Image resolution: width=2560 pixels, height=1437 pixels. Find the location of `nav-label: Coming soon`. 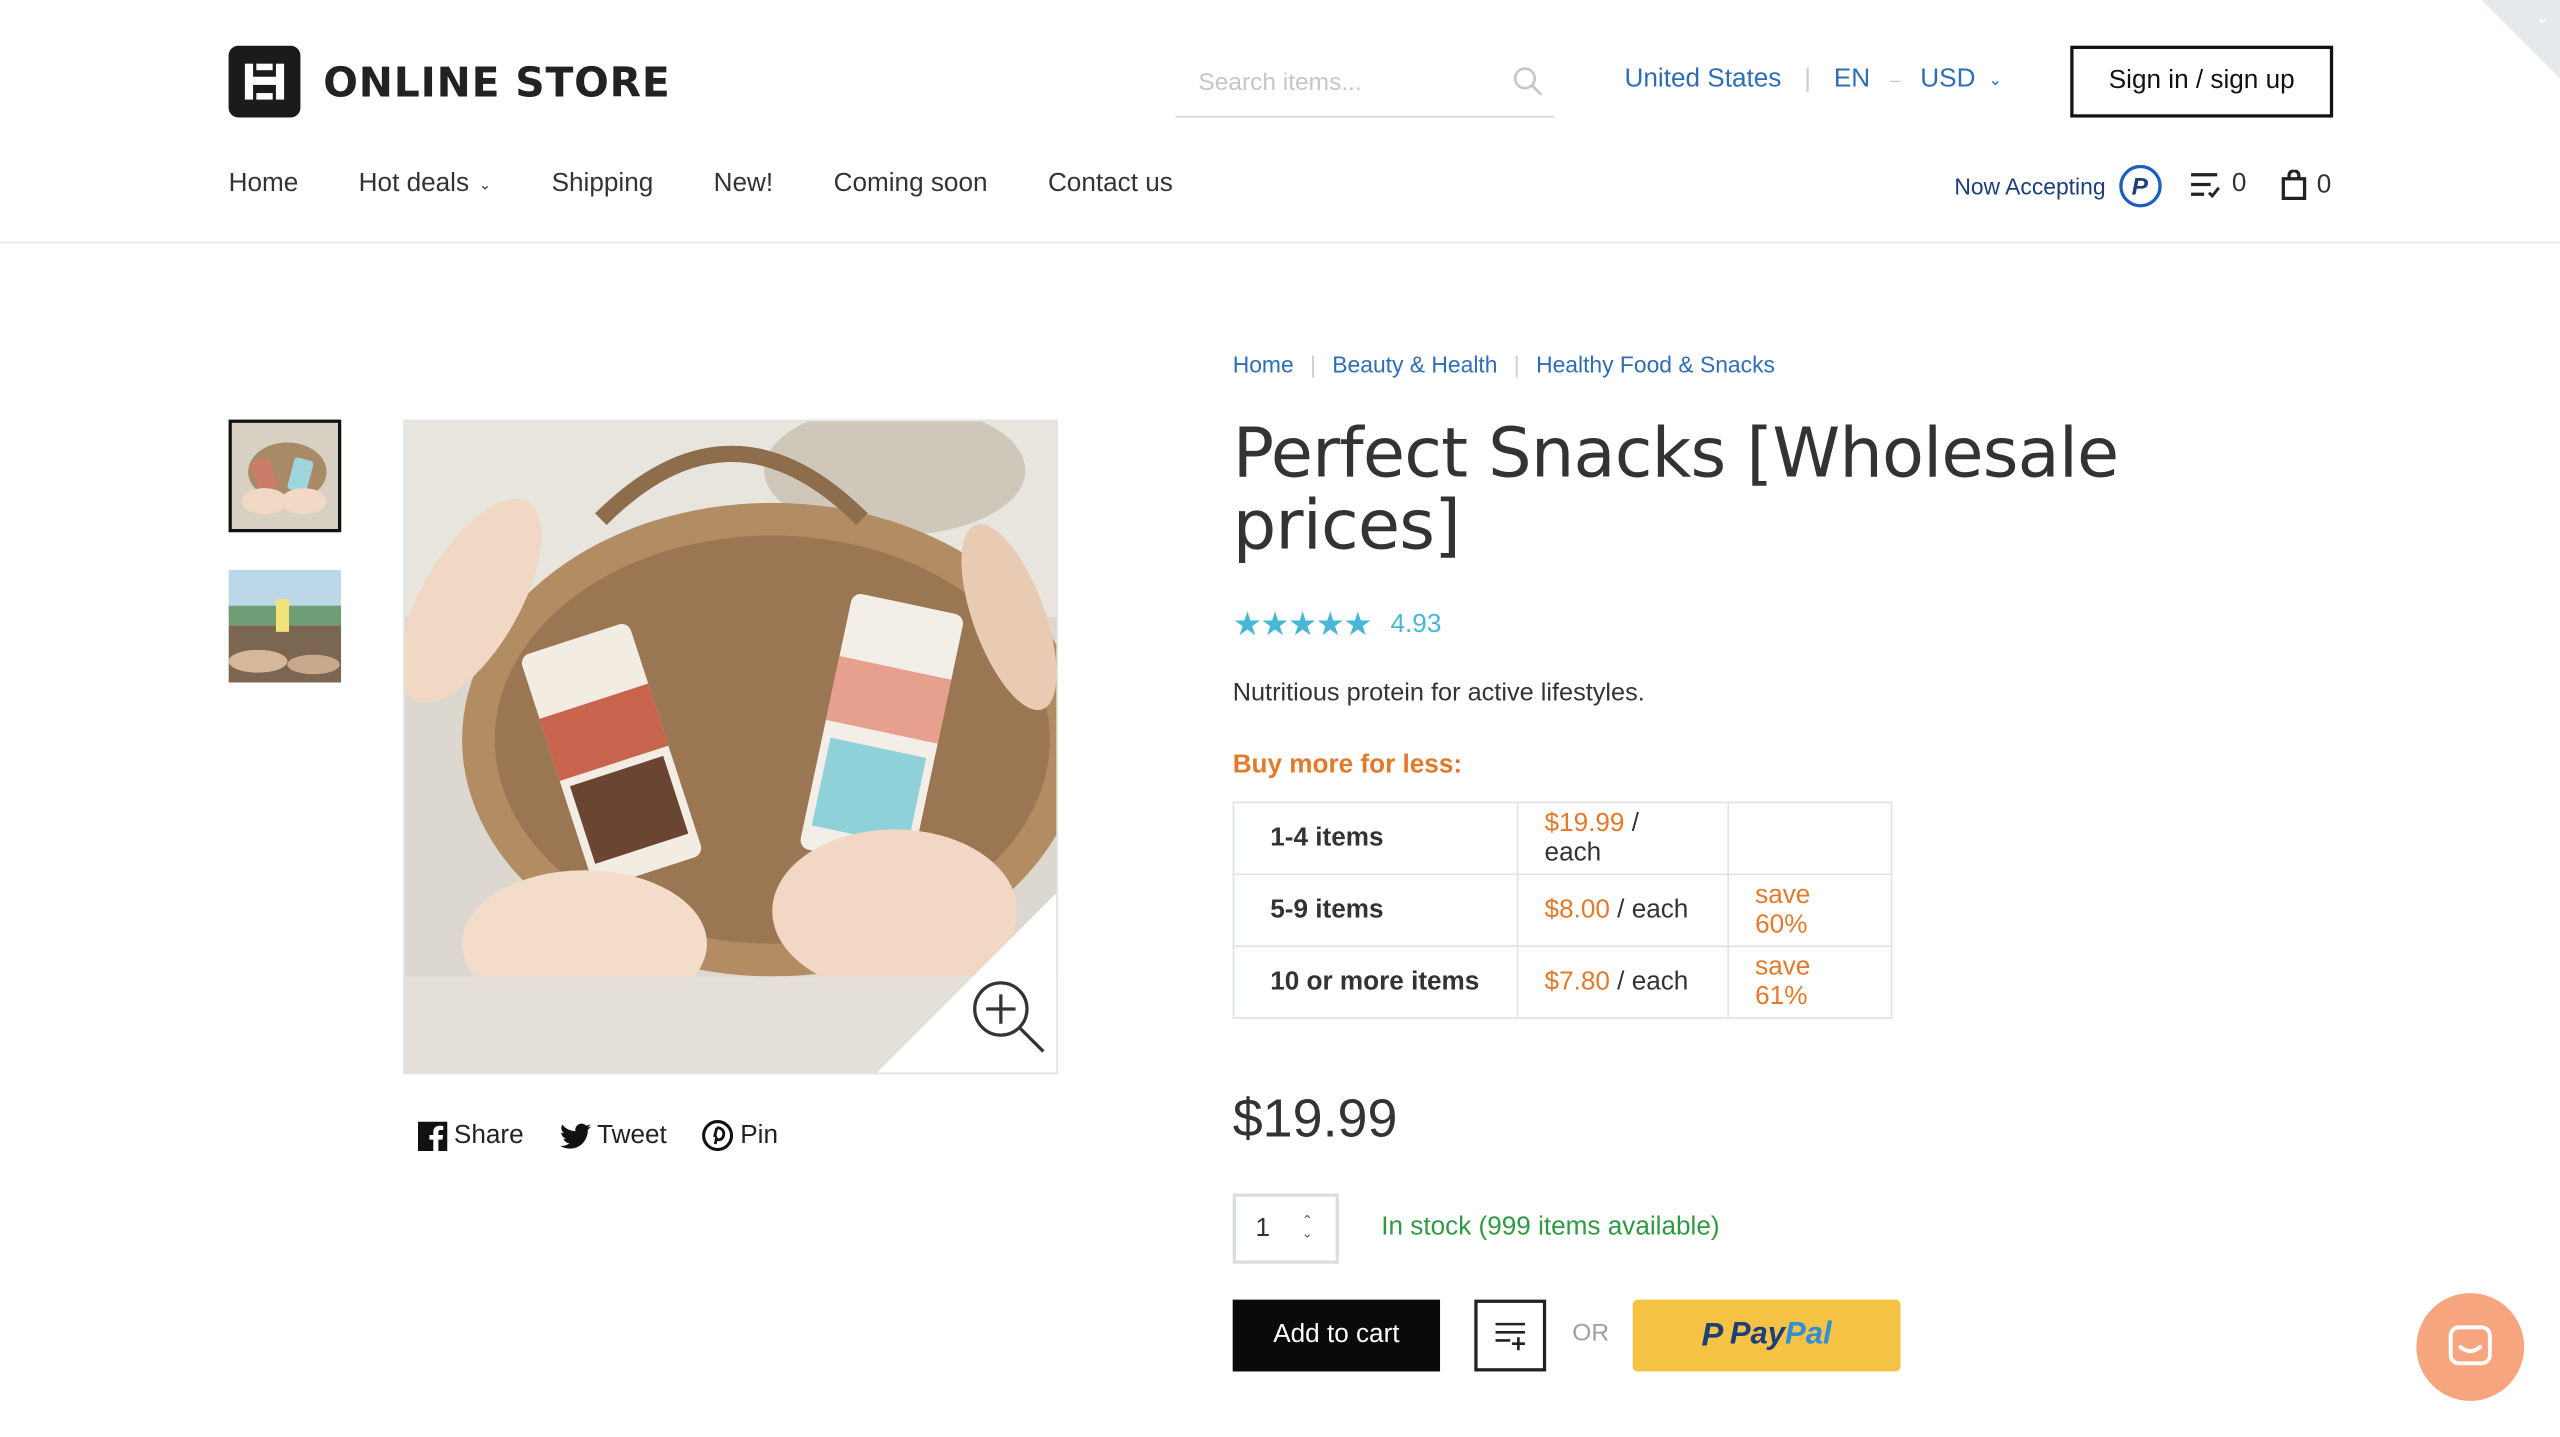

nav-label: Coming soon is located at coordinates (910, 183).